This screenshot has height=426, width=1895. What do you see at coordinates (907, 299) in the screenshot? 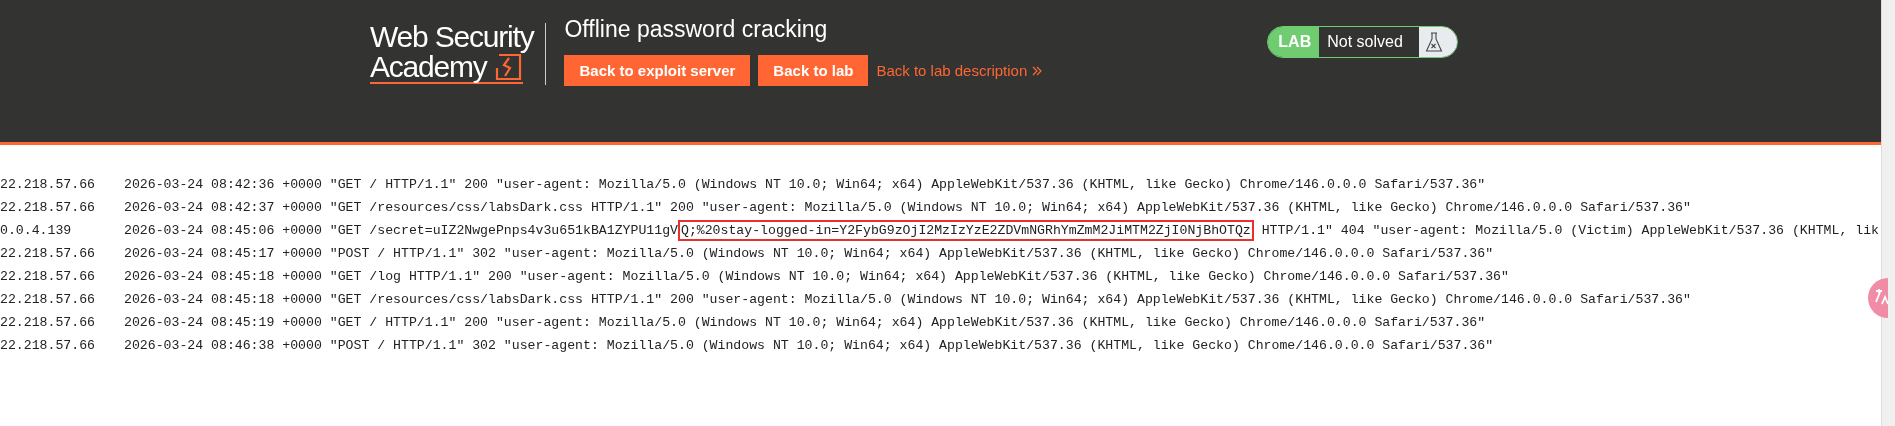
I see `log-entry: 2026-03-24 08:45:18 +0000 "GET /resources/css/labsDark.css HTTP/1.1" 200 "user-agent: Mozilla/5.0 (Windows NT 10.0; Win64; x64) AppleWebKit/537.36 (KHTML, like Gecko) Chrome/146.0.0.0 Safari/537.36"` at bounding box center [907, 299].